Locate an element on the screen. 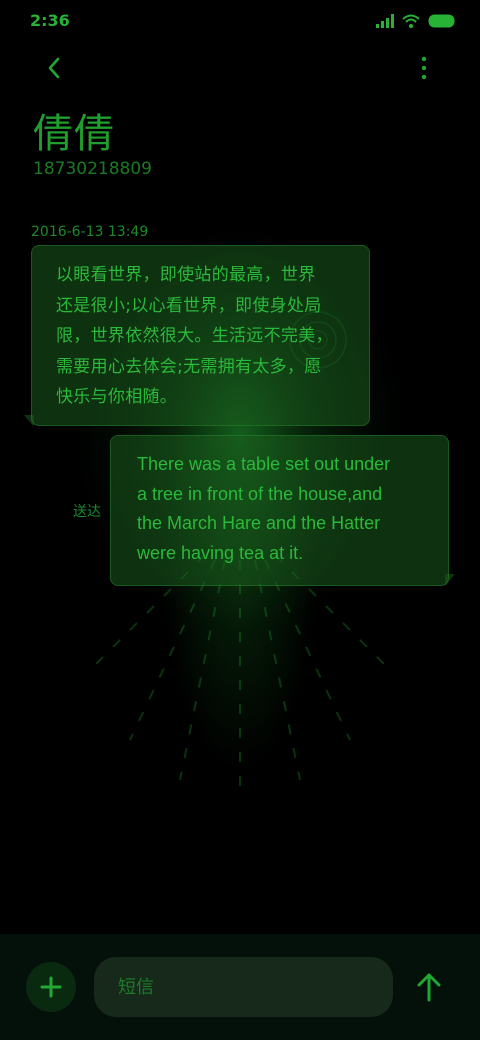  chevron-left-icon is located at coordinates (54, 68).